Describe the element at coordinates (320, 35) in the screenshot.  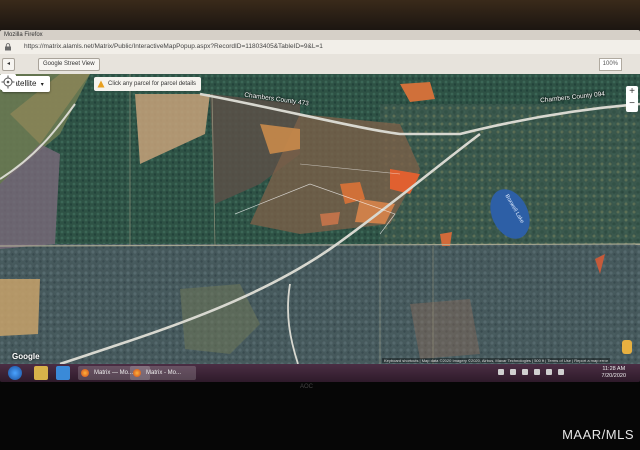
I see `browser-title-bar: Mozilla Firefox` at that location.